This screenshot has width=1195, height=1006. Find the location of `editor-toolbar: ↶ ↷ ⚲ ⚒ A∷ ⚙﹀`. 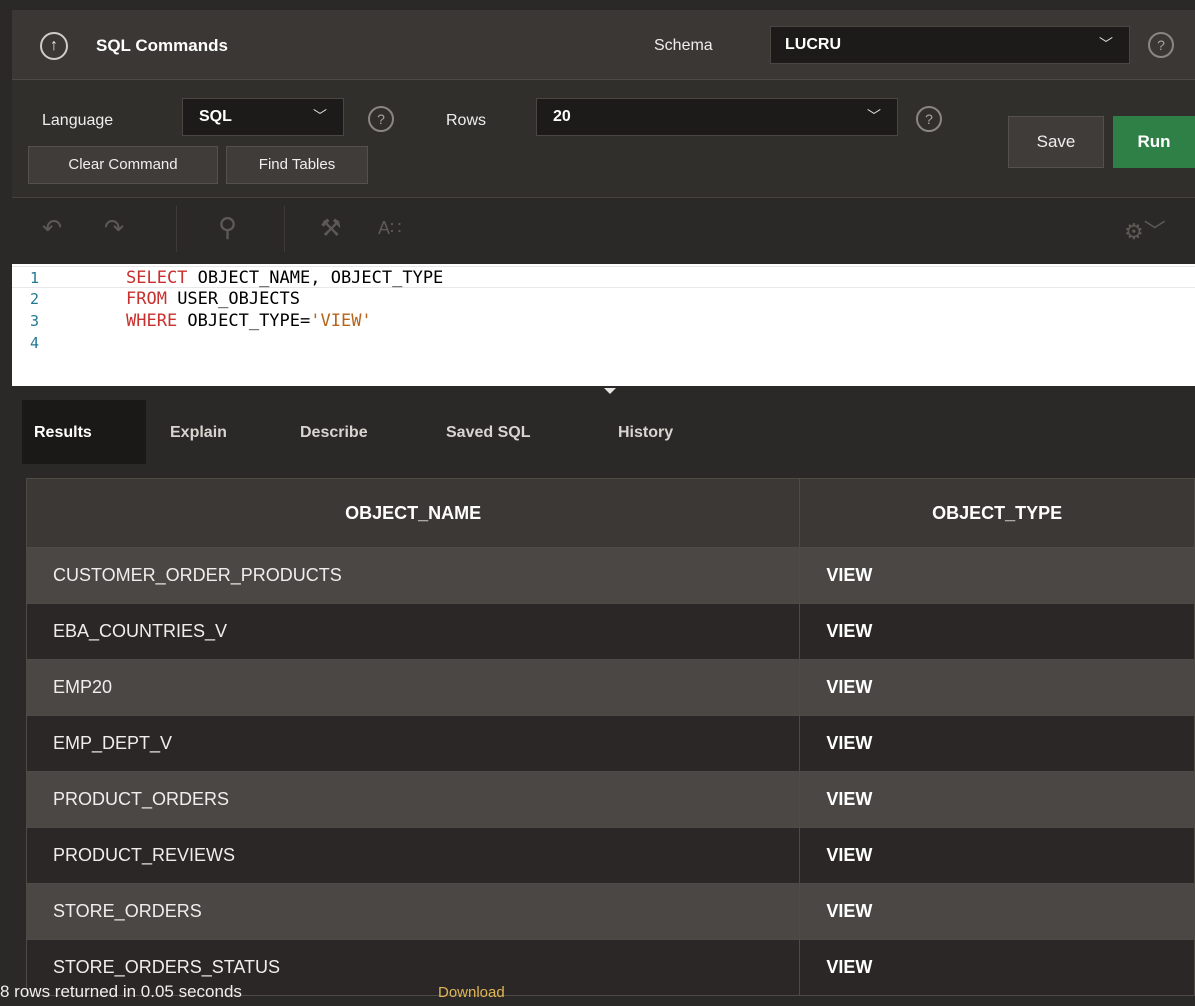

editor-toolbar: ↶ ↷ ⚲ ⚒ A∷ ⚙﹀ is located at coordinates (603, 231).